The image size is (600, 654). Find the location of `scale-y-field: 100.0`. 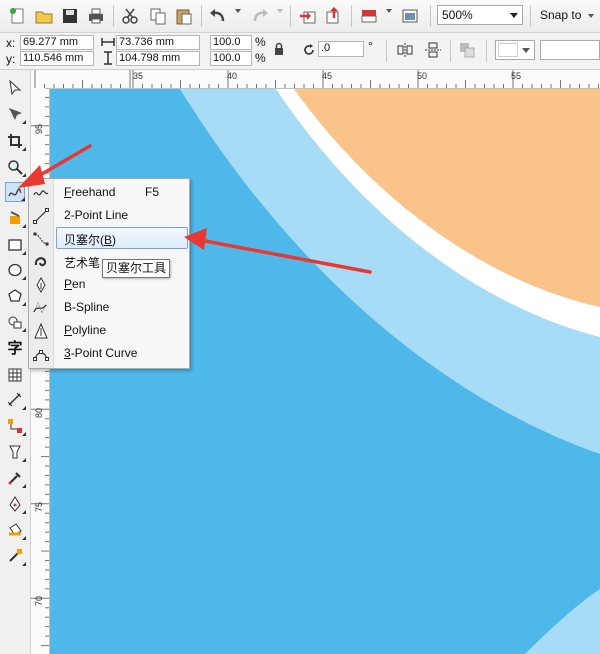

scale-y-field: 100.0 is located at coordinates (231, 58).